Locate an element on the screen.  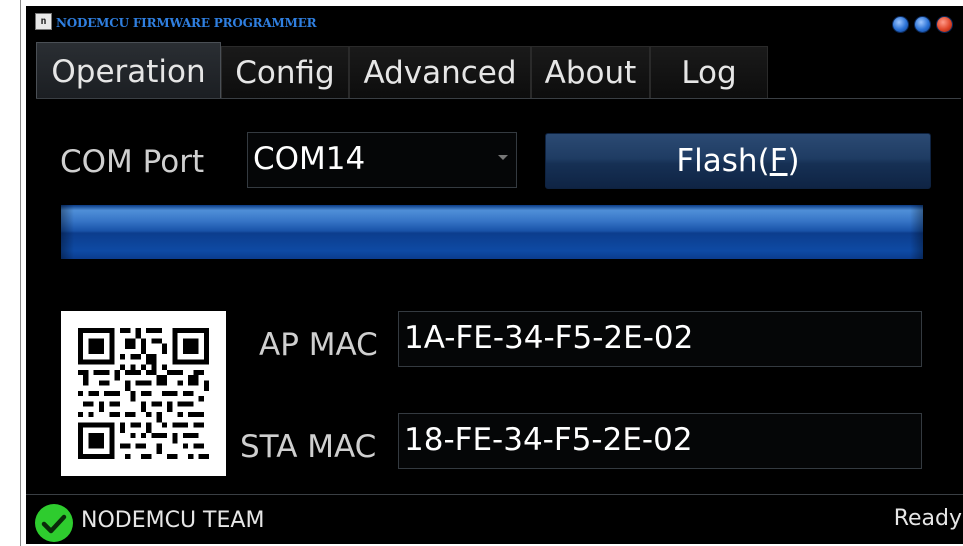
ap-mac-value: 1A-FE-34-F5-2E-02 is located at coordinates (549, 338).